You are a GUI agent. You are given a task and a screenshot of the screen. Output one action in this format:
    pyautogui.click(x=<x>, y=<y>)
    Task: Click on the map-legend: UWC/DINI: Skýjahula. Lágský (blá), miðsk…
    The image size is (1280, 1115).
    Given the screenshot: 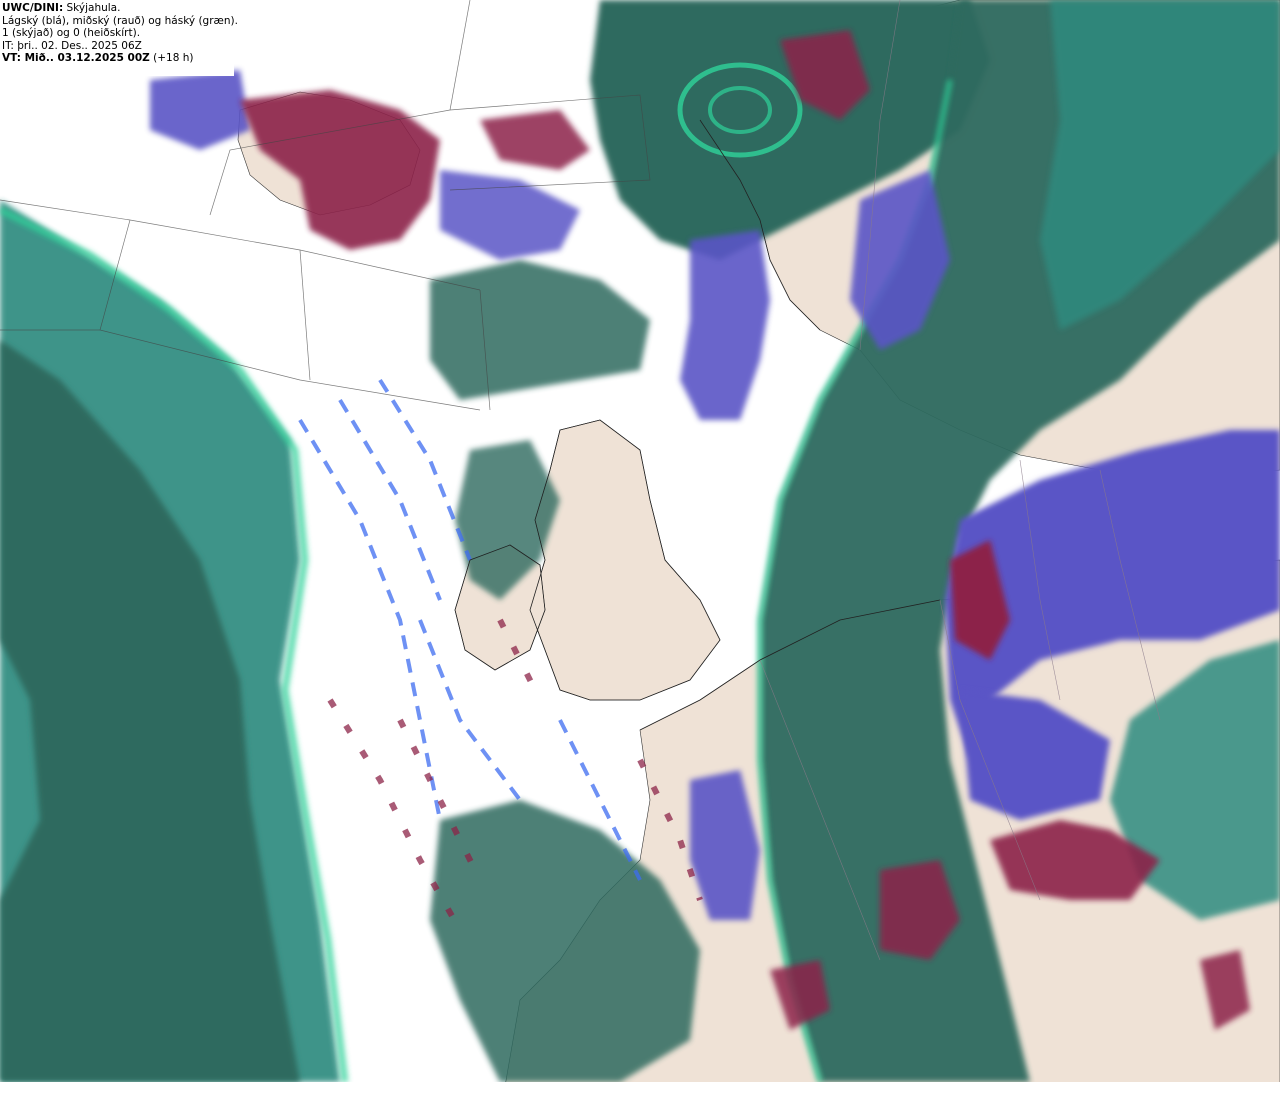 What is the action you would take?
    pyautogui.click(x=119, y=38)
    